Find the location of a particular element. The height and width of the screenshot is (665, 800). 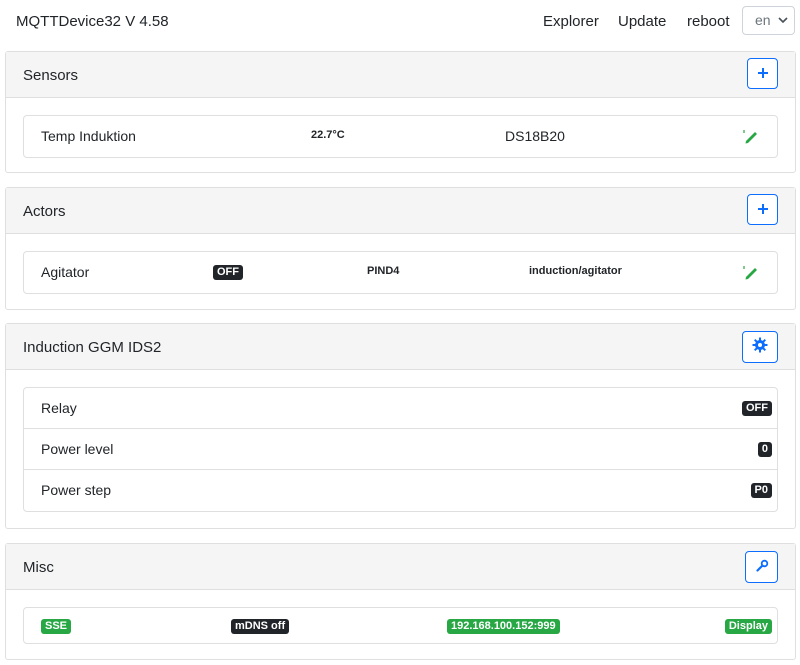

wrench-icon is located at coordinates (762, 567).